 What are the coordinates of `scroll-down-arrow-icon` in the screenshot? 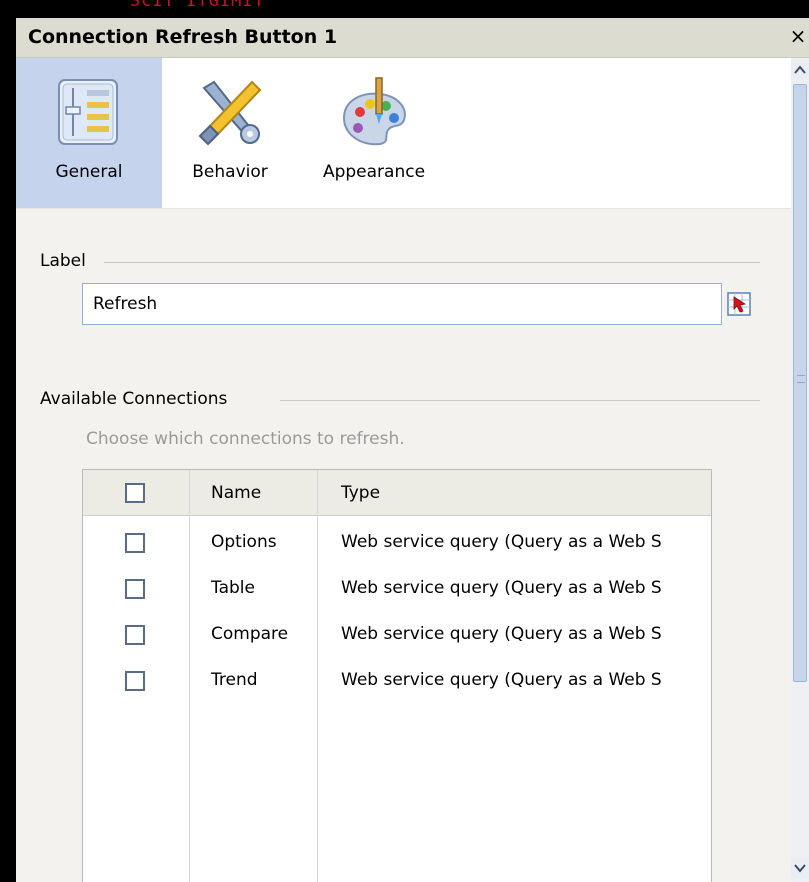 It's located at (800, 868).